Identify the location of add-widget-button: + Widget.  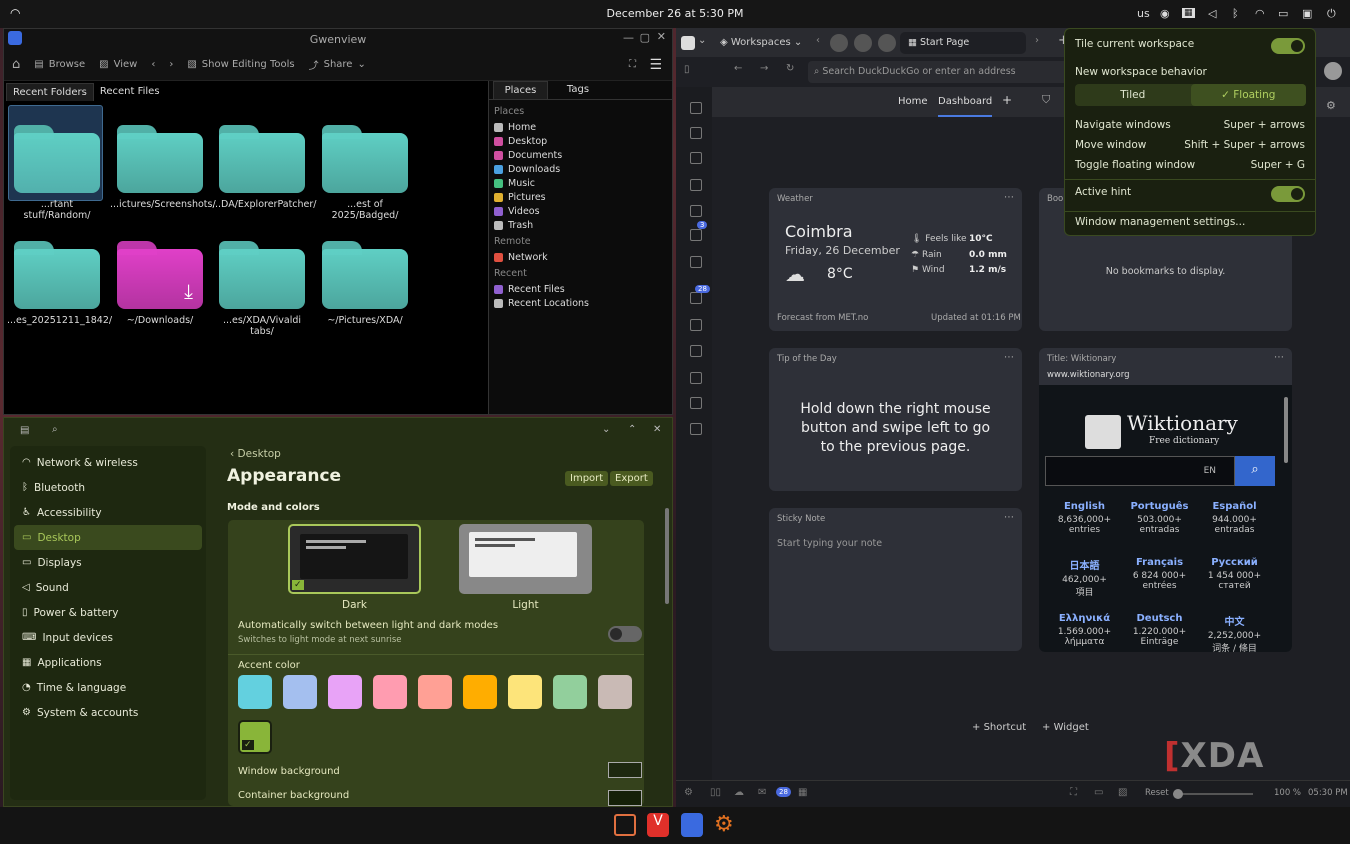
(1065, 727).